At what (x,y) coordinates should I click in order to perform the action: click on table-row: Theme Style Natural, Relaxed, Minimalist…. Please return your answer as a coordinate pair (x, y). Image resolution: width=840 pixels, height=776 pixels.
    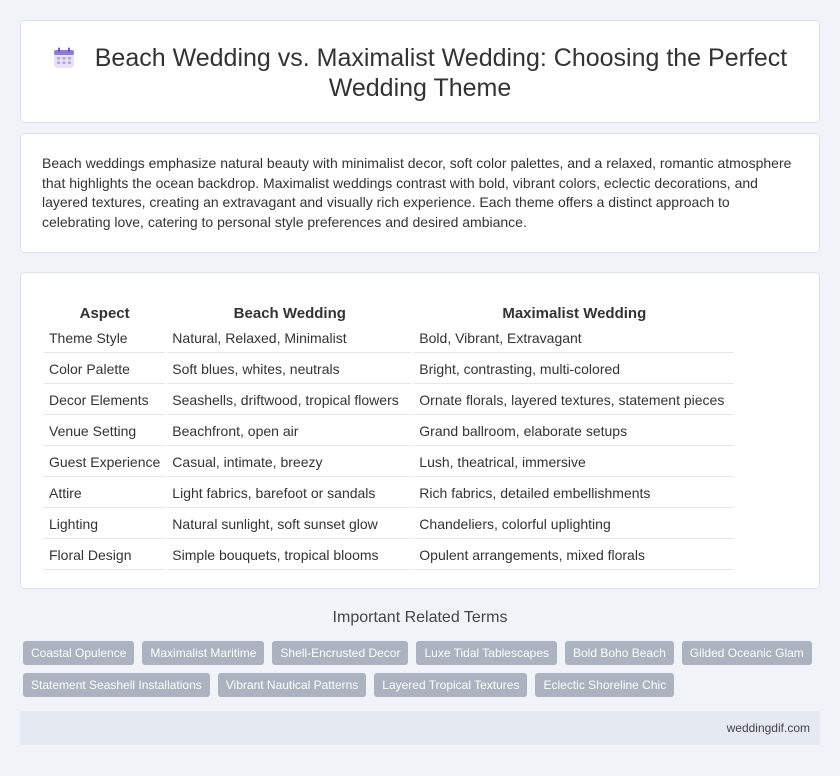
    Looking at the image, I should click on (389, 338).